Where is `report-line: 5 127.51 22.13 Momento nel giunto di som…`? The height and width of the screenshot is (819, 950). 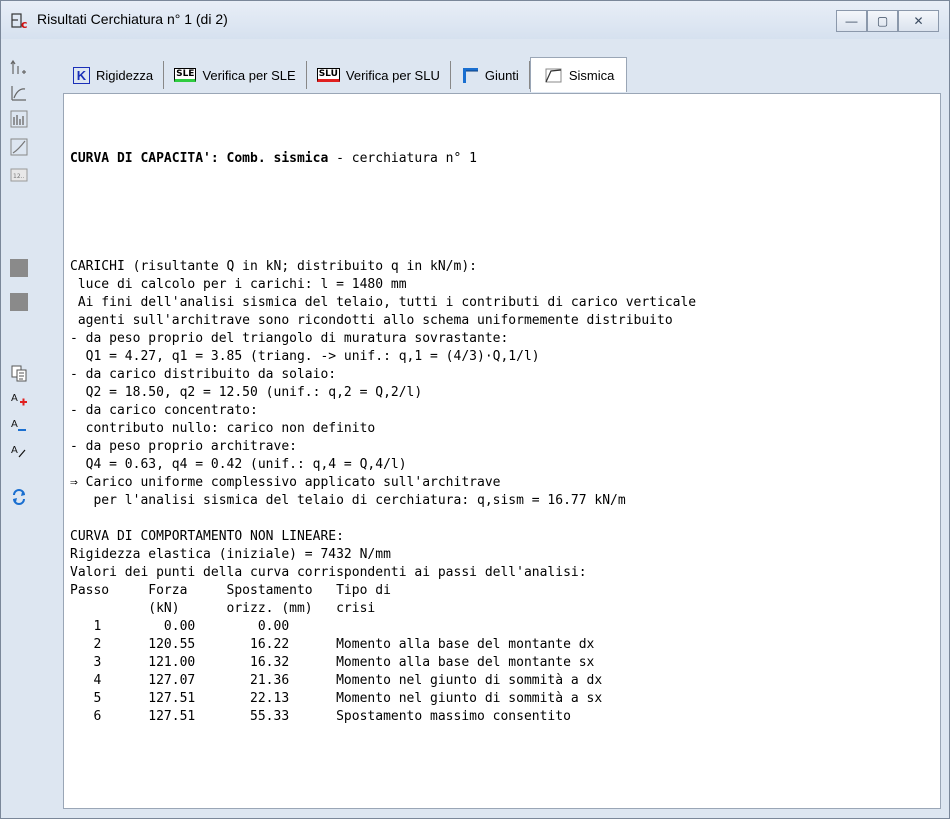 report-line: 5 127.51 22.13 Momento nel giunto di som… is located at coordinates (336, 698).